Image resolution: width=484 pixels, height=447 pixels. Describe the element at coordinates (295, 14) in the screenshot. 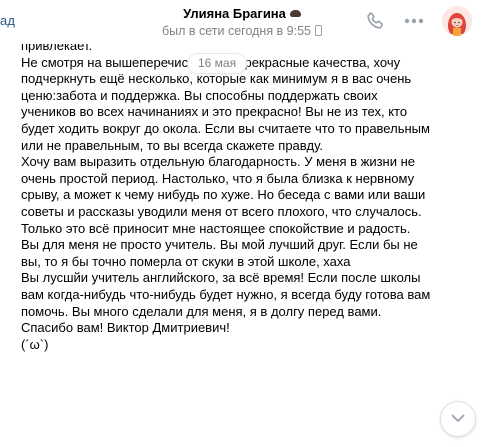

I see `hedgehog-emoji-icon` at that location.